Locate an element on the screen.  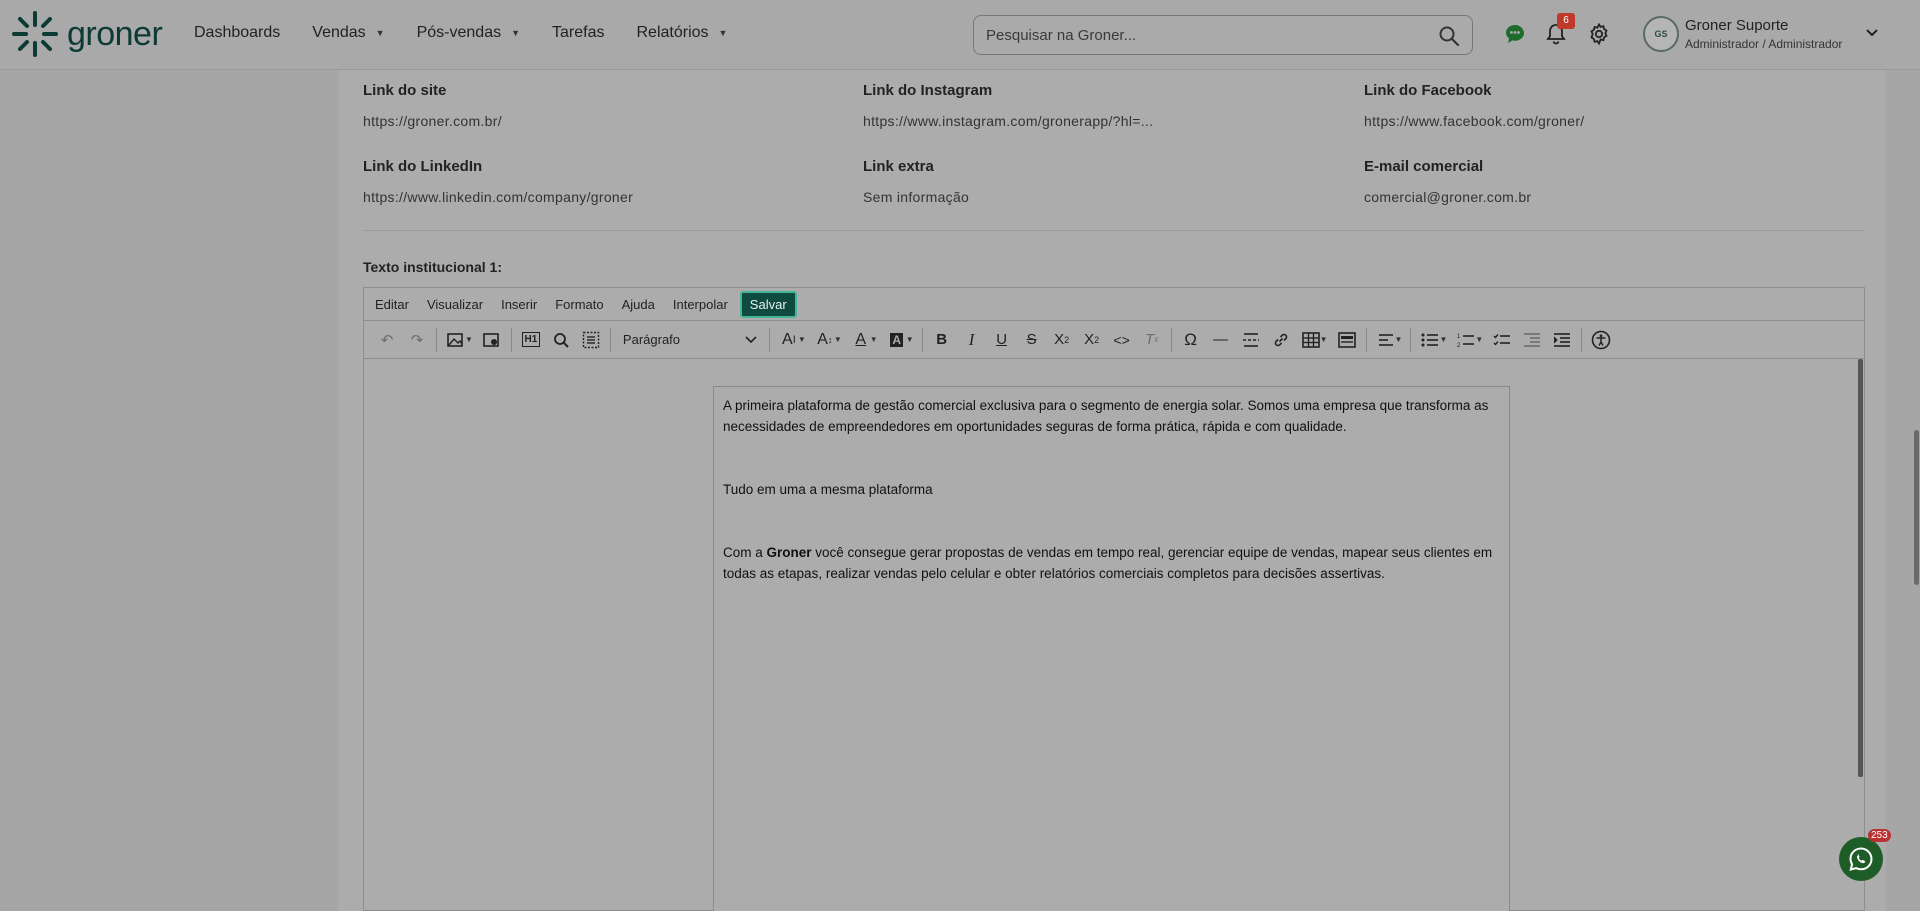
heading-h1-icon: H1 is located at coordinates (531, 340).